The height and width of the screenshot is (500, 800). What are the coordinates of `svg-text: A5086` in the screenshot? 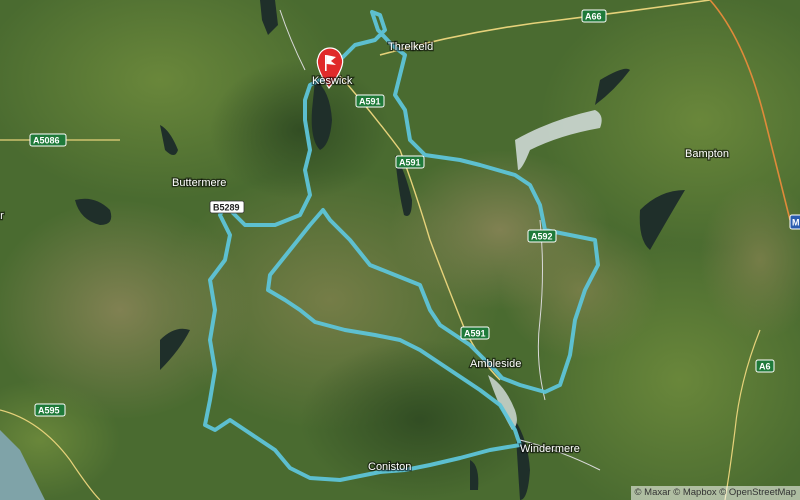 It's located at (46, 141).